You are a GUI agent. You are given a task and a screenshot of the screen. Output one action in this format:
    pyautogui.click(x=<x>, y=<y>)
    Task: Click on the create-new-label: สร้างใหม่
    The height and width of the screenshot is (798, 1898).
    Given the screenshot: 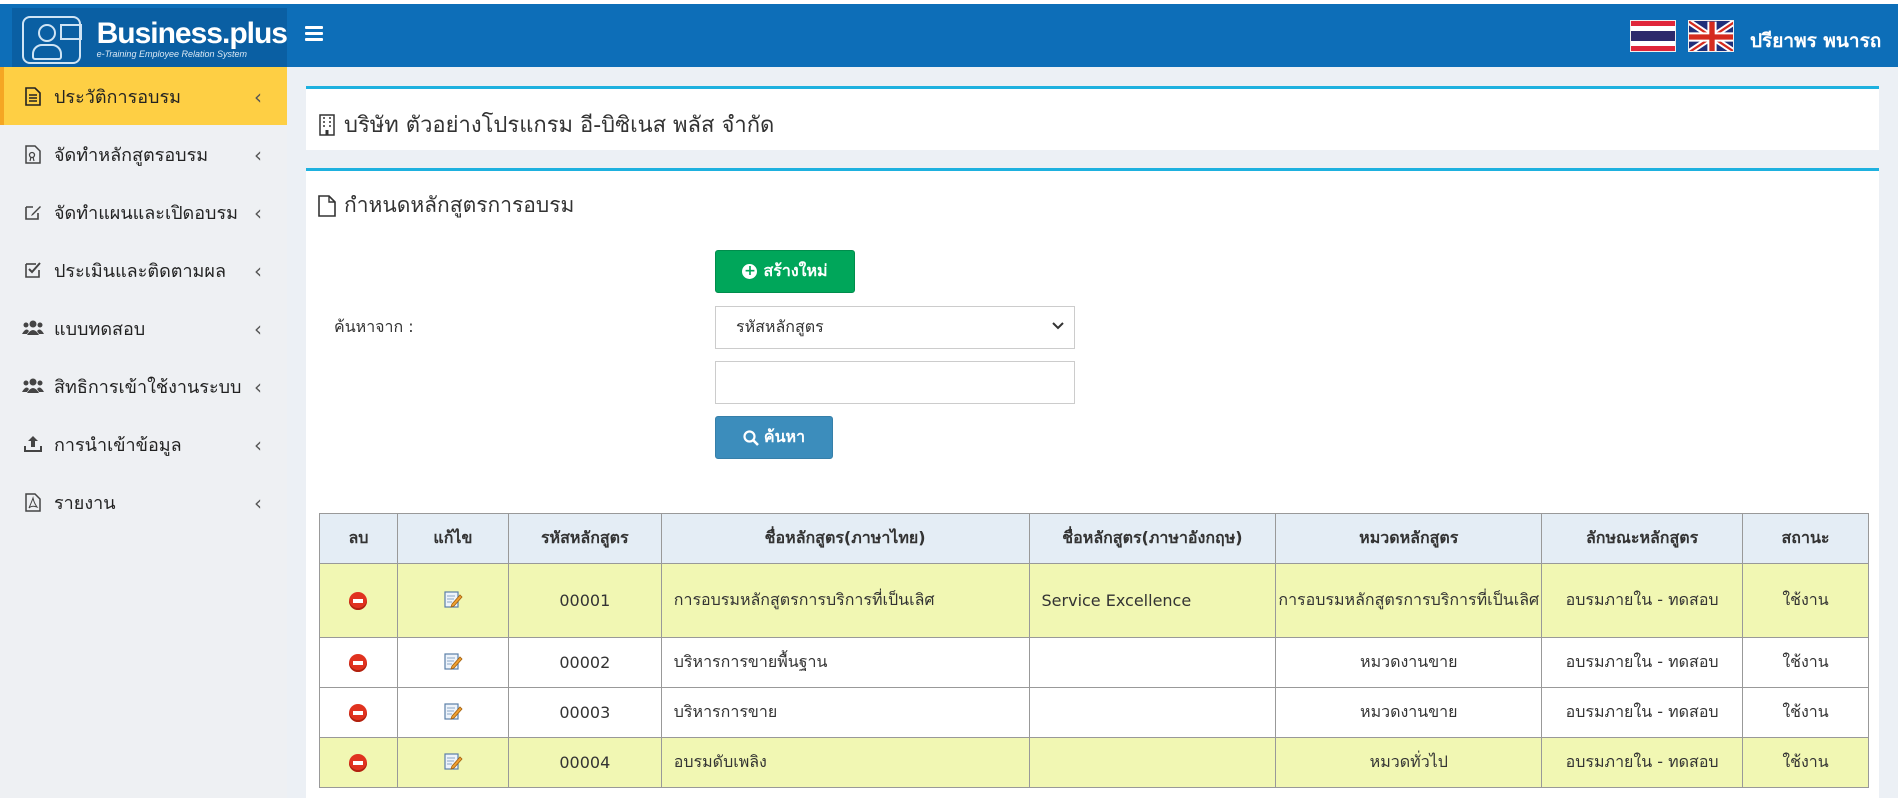 What is the action you would take?
    pyautogui.click(x=795, y=270)
    